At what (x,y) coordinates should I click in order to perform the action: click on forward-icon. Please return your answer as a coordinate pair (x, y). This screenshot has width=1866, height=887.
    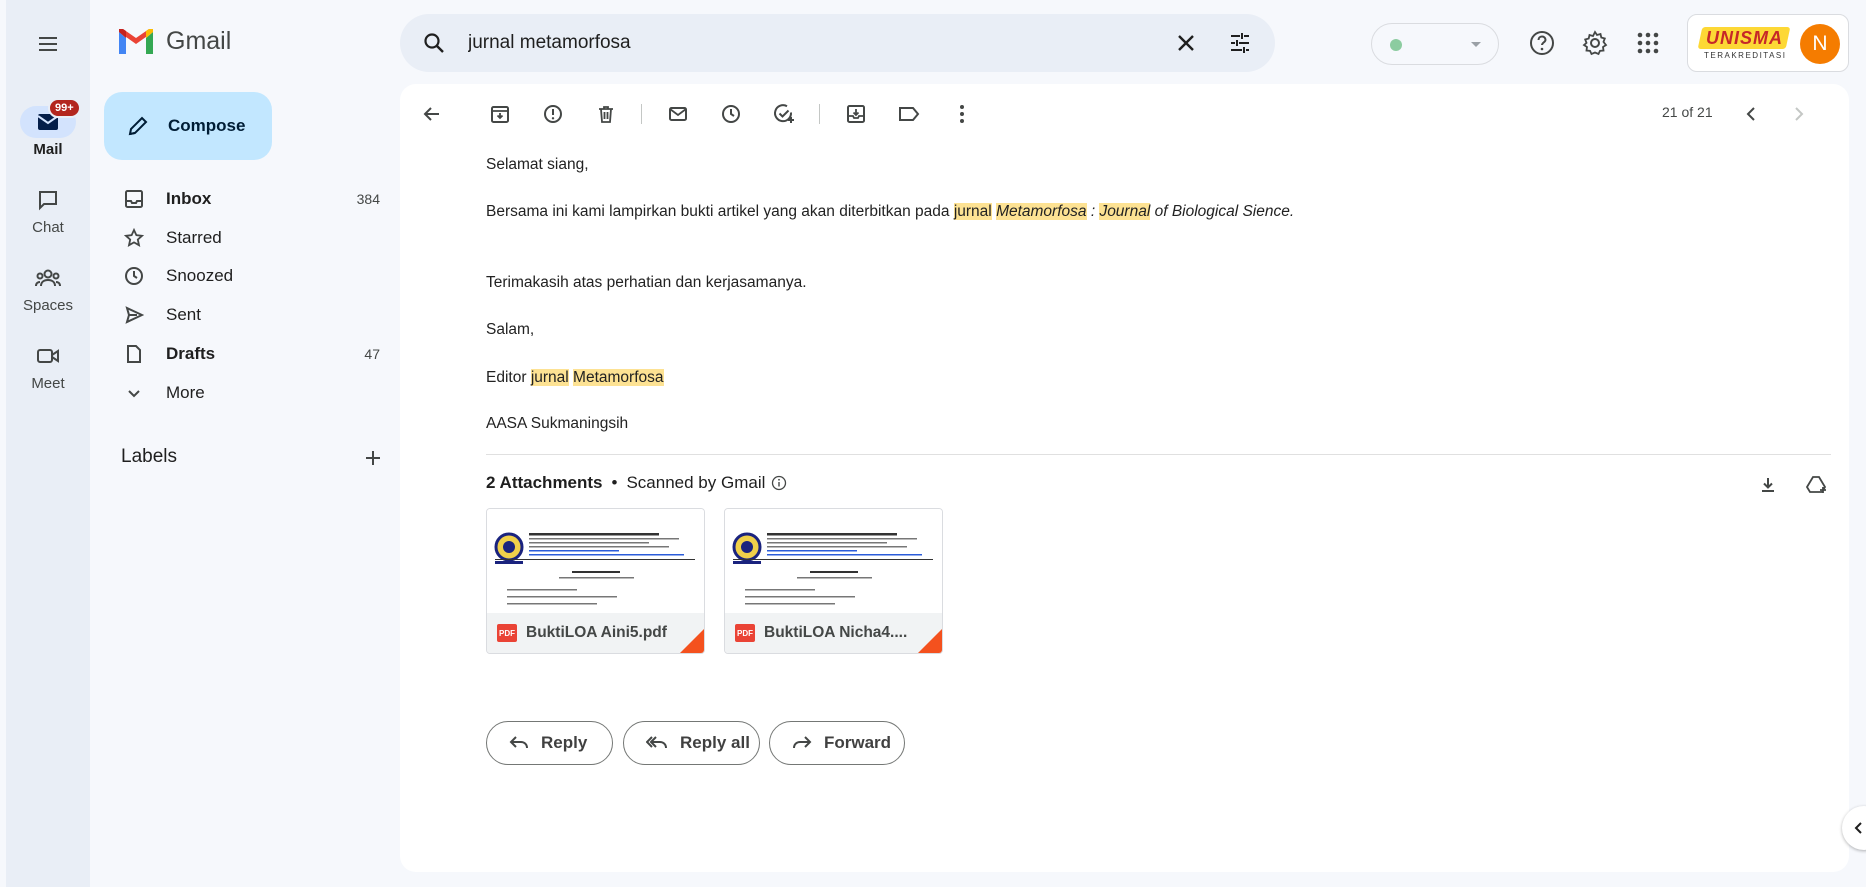
    Looking at the image, I should click on (802, 742).